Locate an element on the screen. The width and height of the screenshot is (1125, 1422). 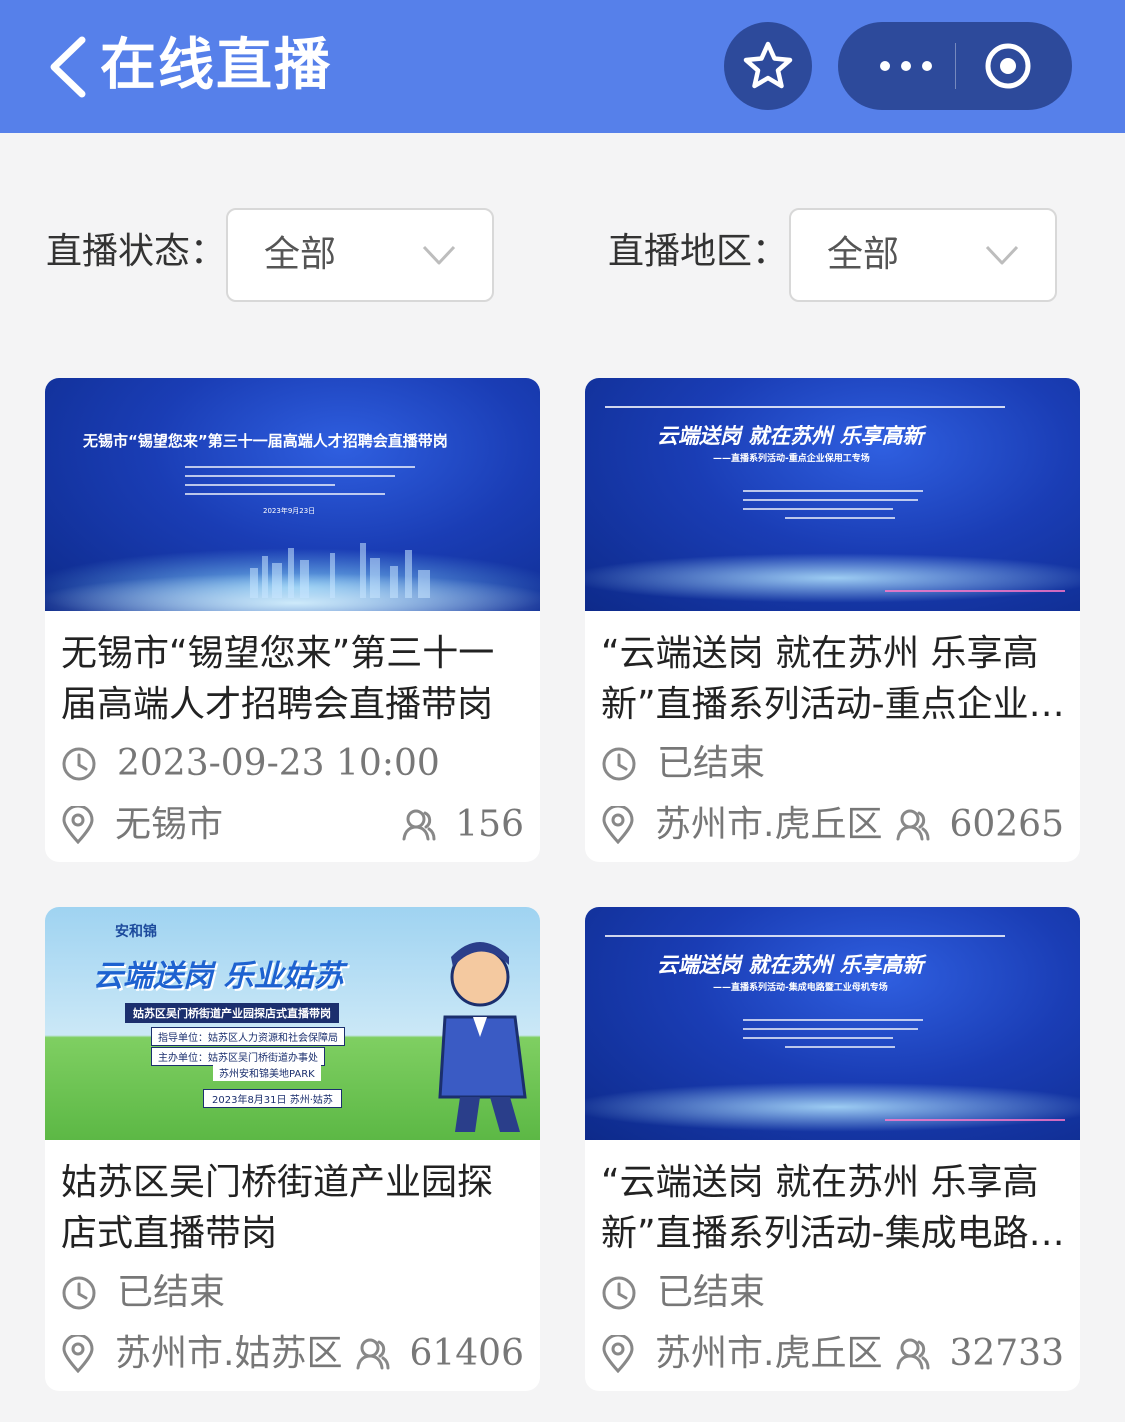
live-viewers-count: 61406 is located at coordinates (466, 1353).